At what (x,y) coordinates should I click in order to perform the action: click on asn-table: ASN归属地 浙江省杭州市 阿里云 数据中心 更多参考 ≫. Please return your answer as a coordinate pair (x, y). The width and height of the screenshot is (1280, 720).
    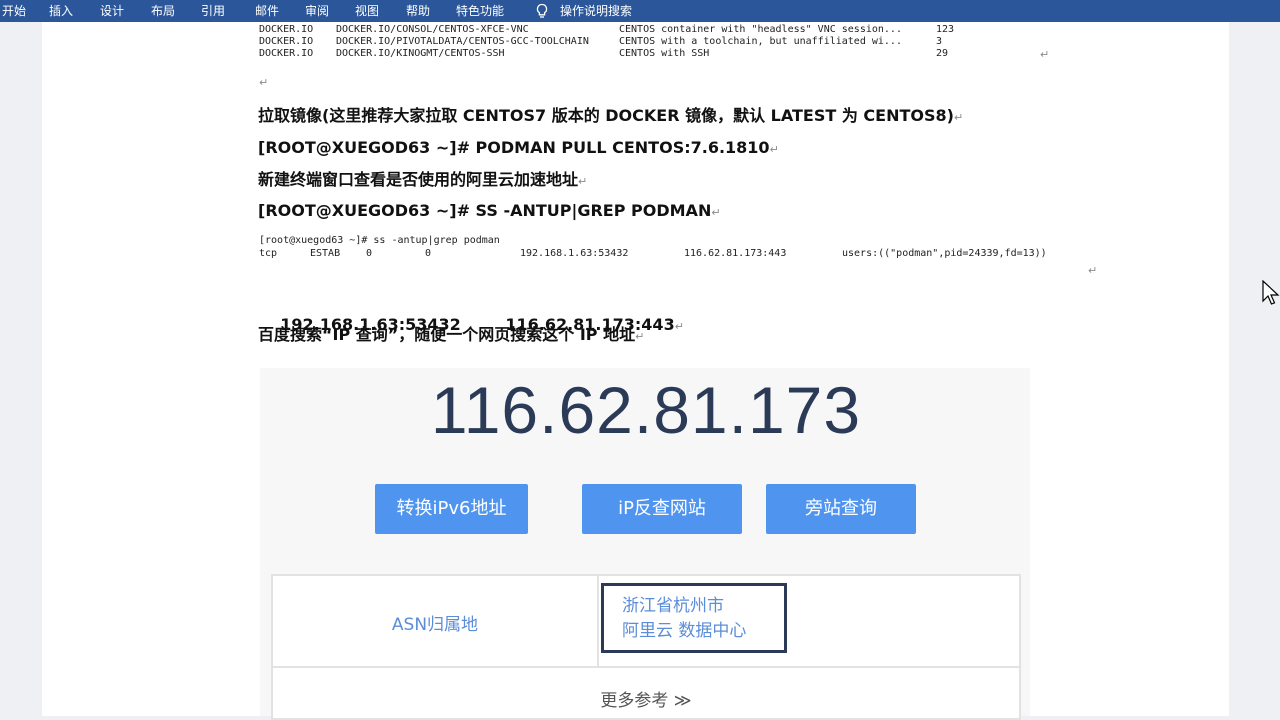
    Looking at the image, I should click on (646, 647).